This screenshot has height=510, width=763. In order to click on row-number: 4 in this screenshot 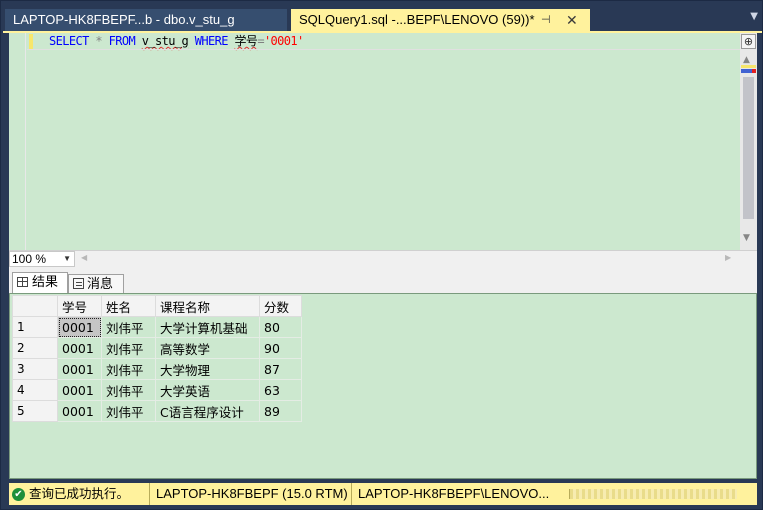, I will do `click(35, 390)`.